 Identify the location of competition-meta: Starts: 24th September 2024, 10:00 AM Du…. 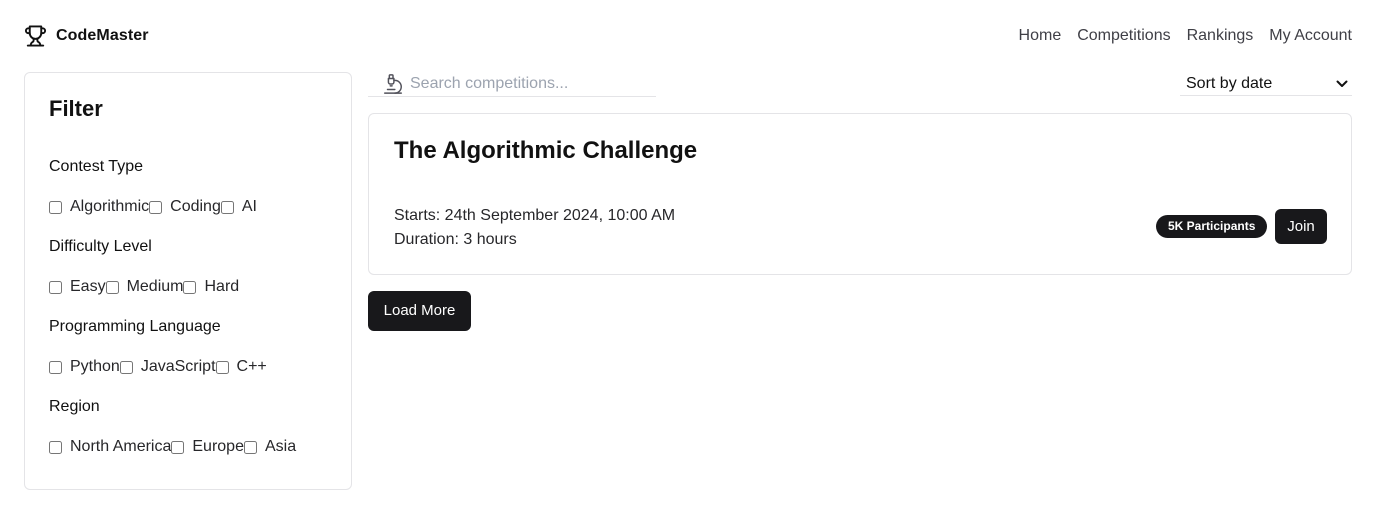
(534, 228).